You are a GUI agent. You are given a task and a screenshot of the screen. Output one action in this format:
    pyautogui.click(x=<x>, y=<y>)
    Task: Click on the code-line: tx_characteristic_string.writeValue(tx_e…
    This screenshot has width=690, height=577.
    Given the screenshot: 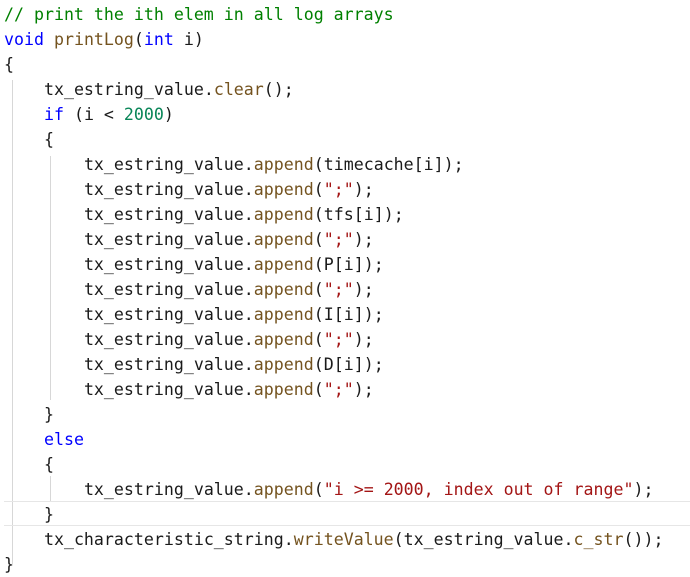 What is the action you would take?
    pyautogui.click(x=333, y=539)
    